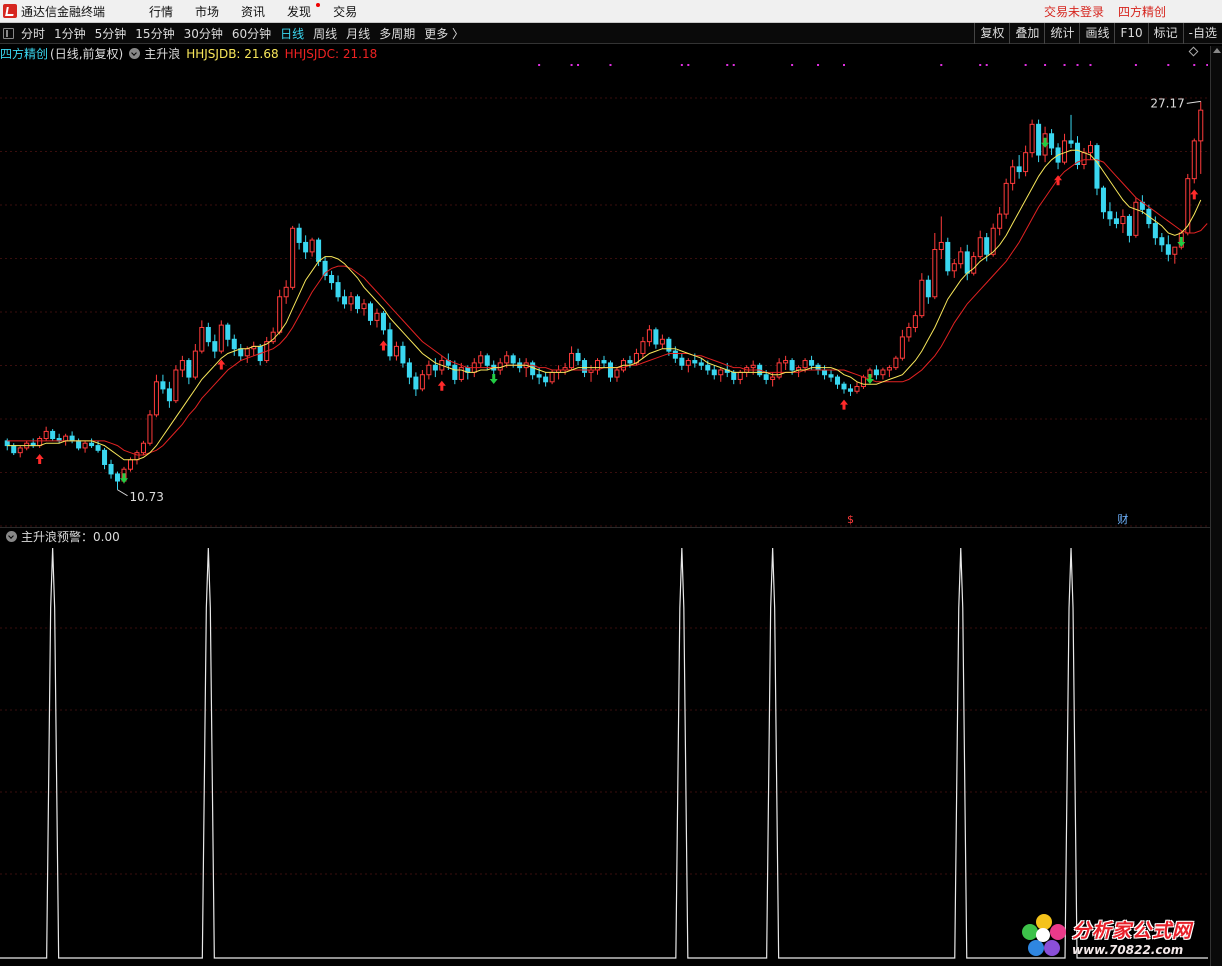 This screenshot has height=966, width=1222. I want to click on scroll-up-icon, so click(1217, 50).